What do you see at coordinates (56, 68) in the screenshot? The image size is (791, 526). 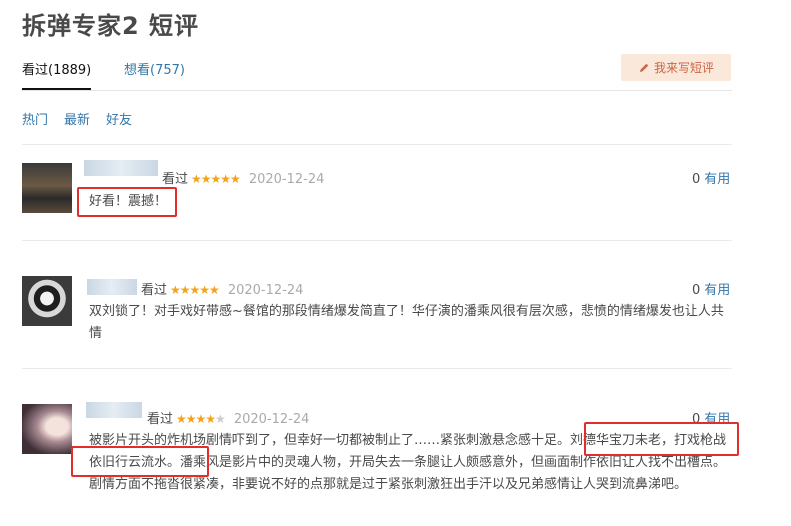 I see `tab-watched: 看过(1889)` at bounding box center [56, 68].